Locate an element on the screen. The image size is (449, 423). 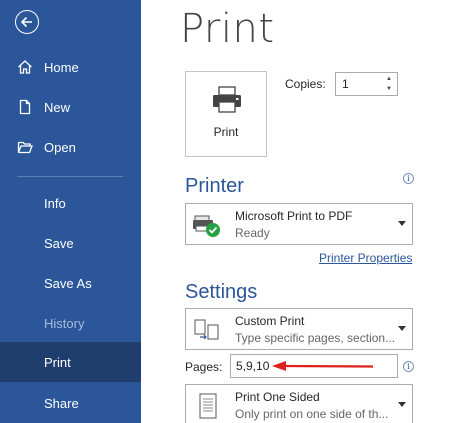
back-arrow-icon is located at coordinates (26, 22).